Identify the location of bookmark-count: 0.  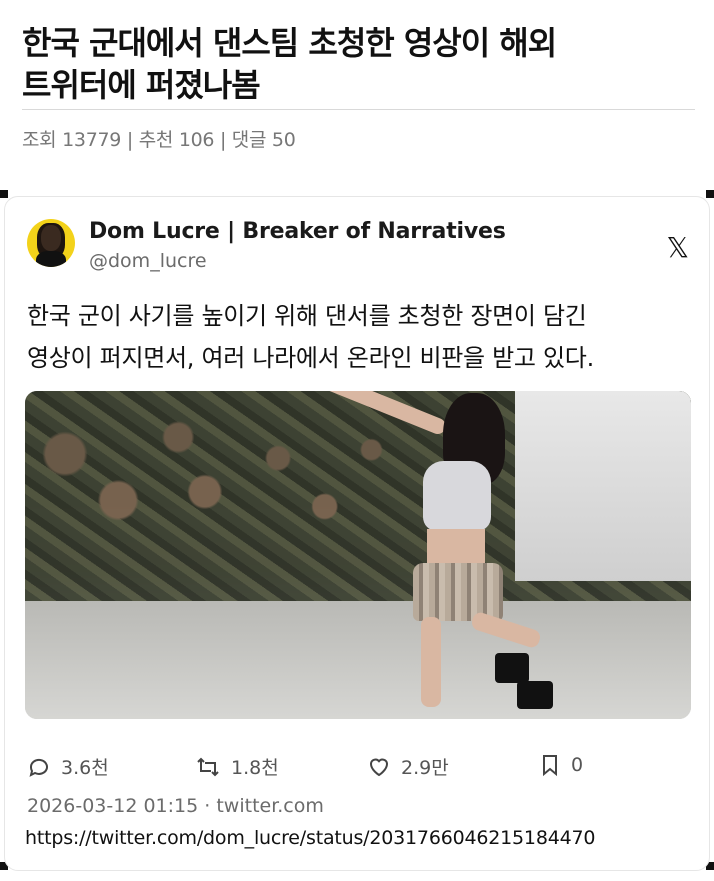
(577, 765).